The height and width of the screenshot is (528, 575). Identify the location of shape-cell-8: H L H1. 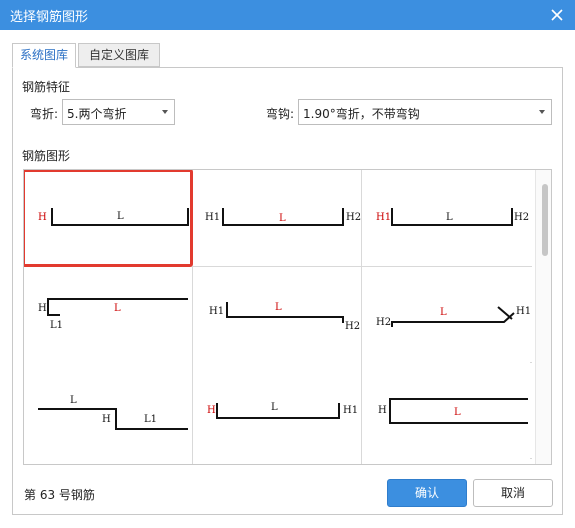
(277, 411).